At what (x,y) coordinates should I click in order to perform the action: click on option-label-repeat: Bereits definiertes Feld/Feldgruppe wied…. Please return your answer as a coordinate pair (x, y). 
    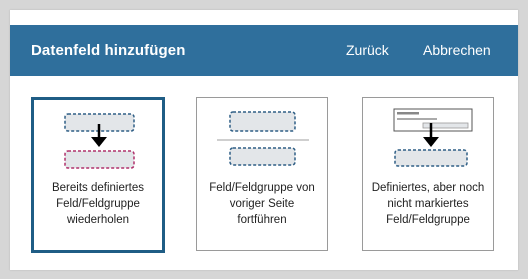
    Looking at the image, I should click on (98, 204).